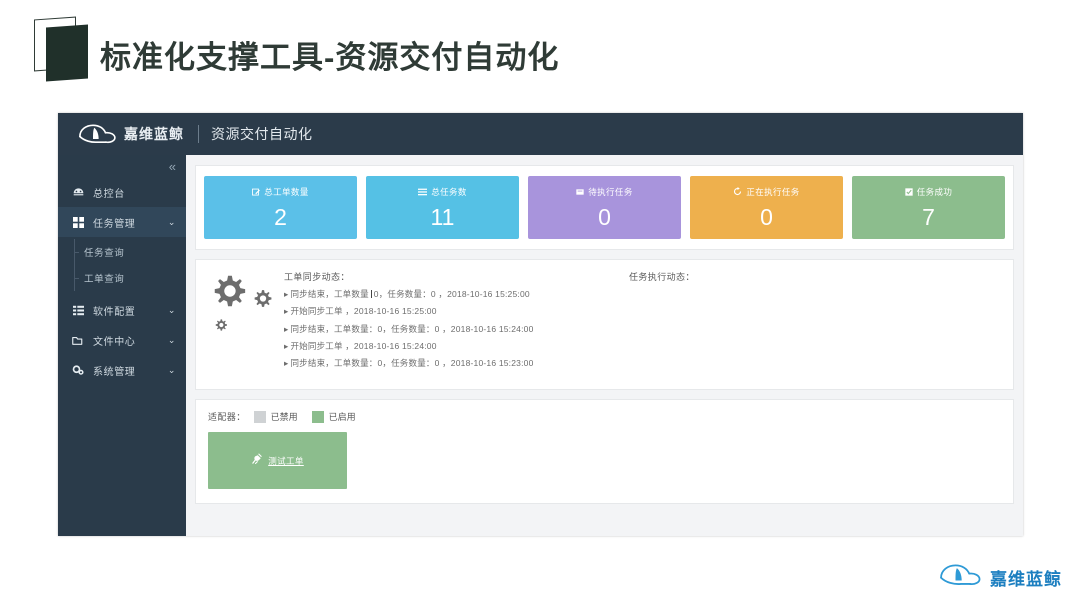  Describe the element at coordinates (114, 312) in the screenshot. I see `sidebar-item-label: 软件配置` at that location.